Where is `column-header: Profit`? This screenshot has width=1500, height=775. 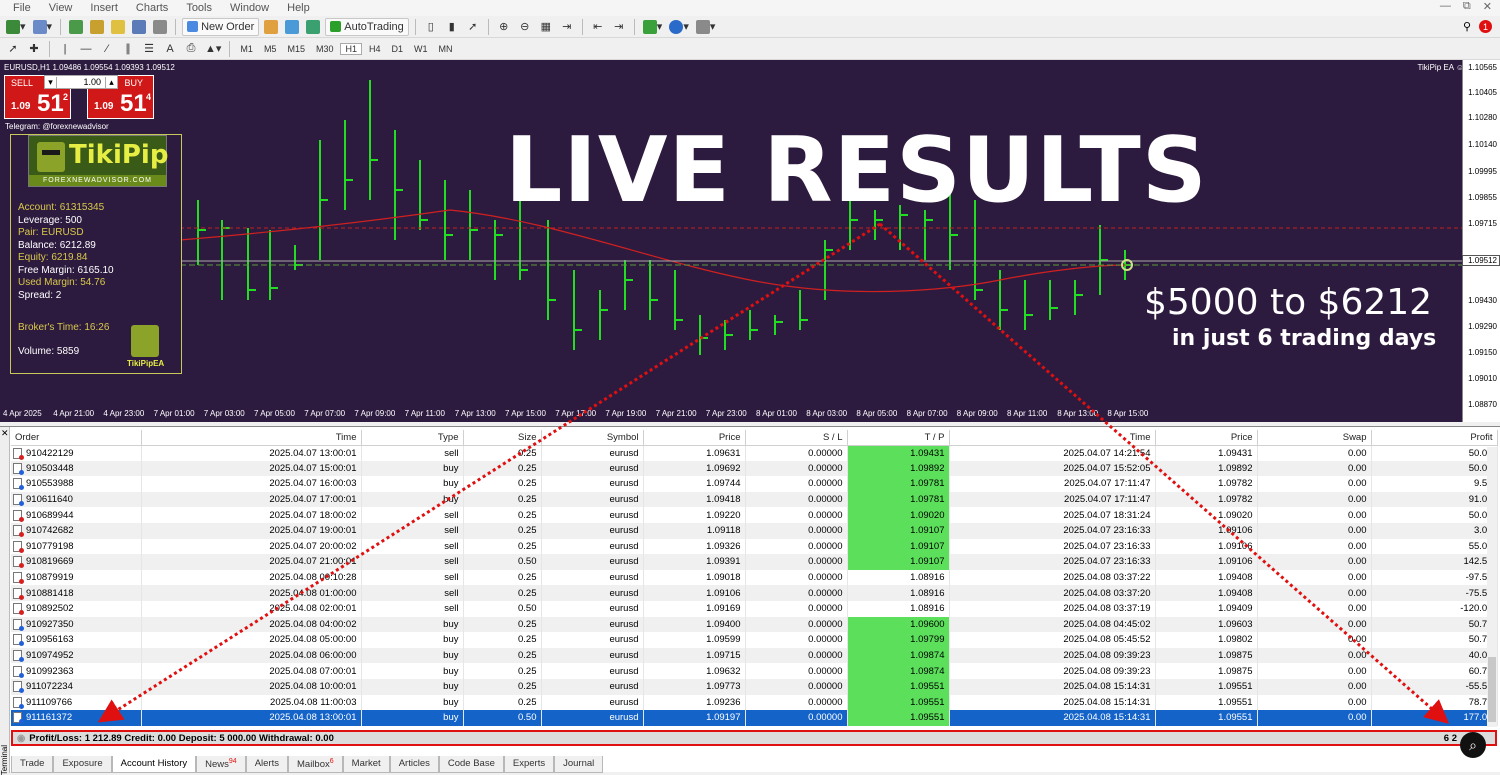 column-header: Profit is located at coordinates (1434, 438).